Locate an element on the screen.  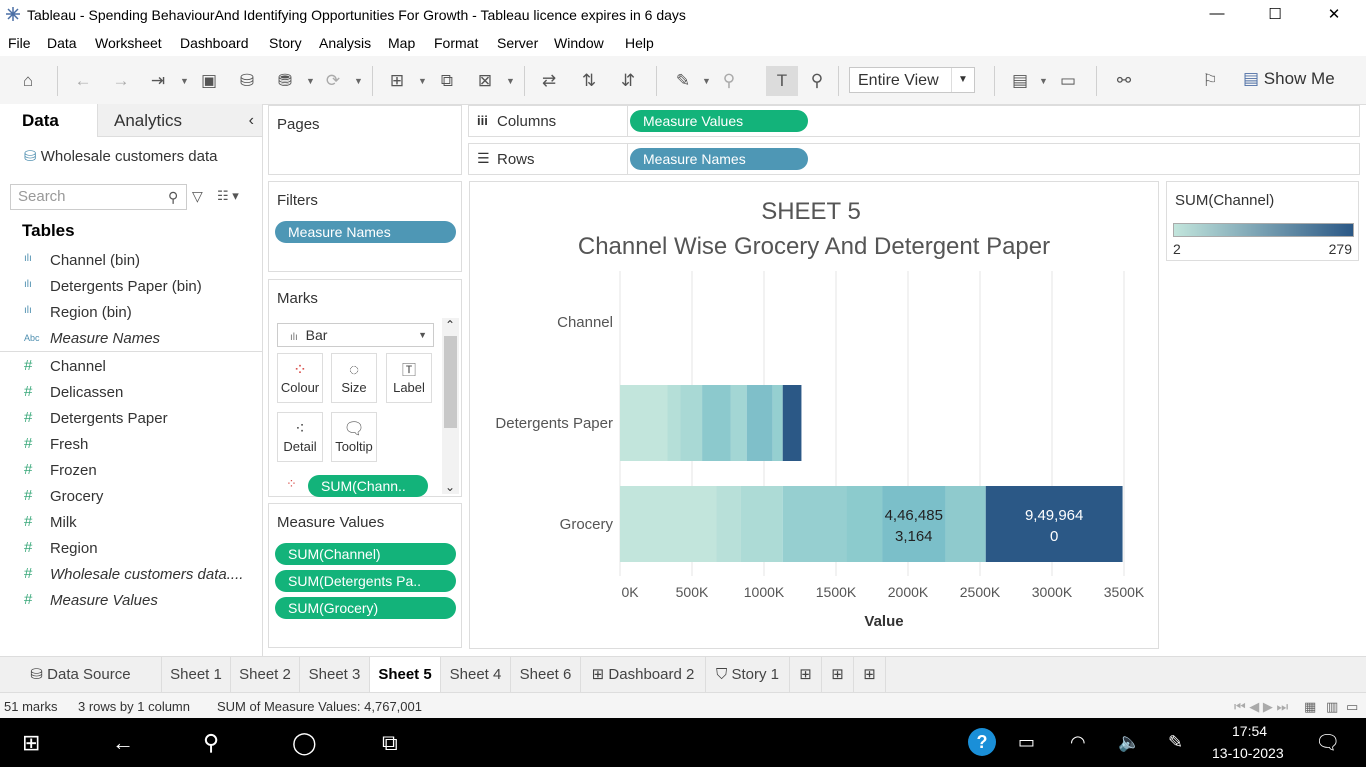
collapse-pane-icon: ‹ is located at coordinates (251, 121).